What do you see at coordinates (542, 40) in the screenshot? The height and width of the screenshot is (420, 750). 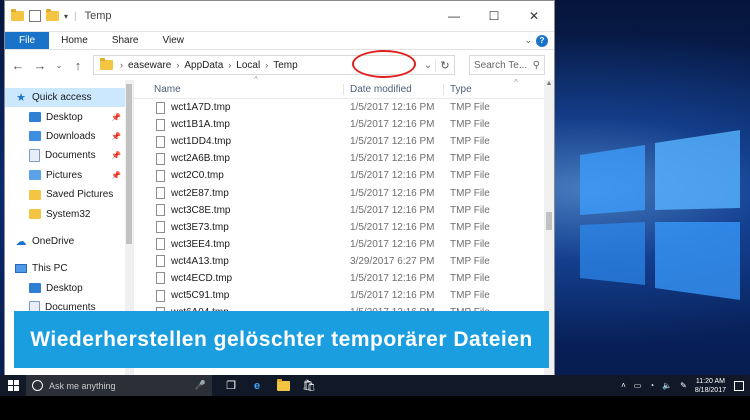 I see `help-icon: ?` at bounding box center [542, 40].